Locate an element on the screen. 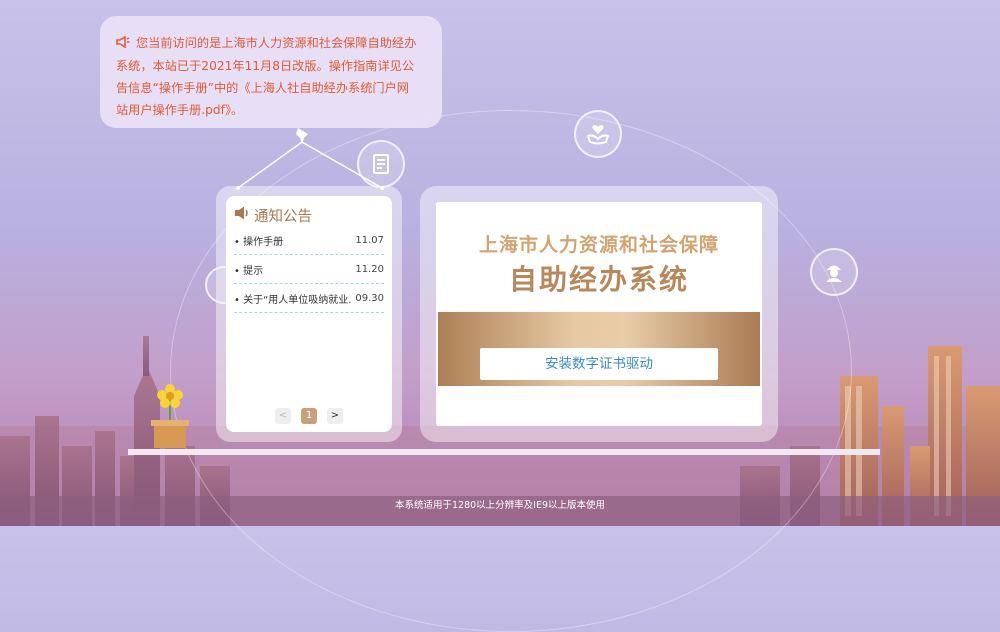  notice-item: • 操作手册 11.07 is located at coordinates (309, 240).